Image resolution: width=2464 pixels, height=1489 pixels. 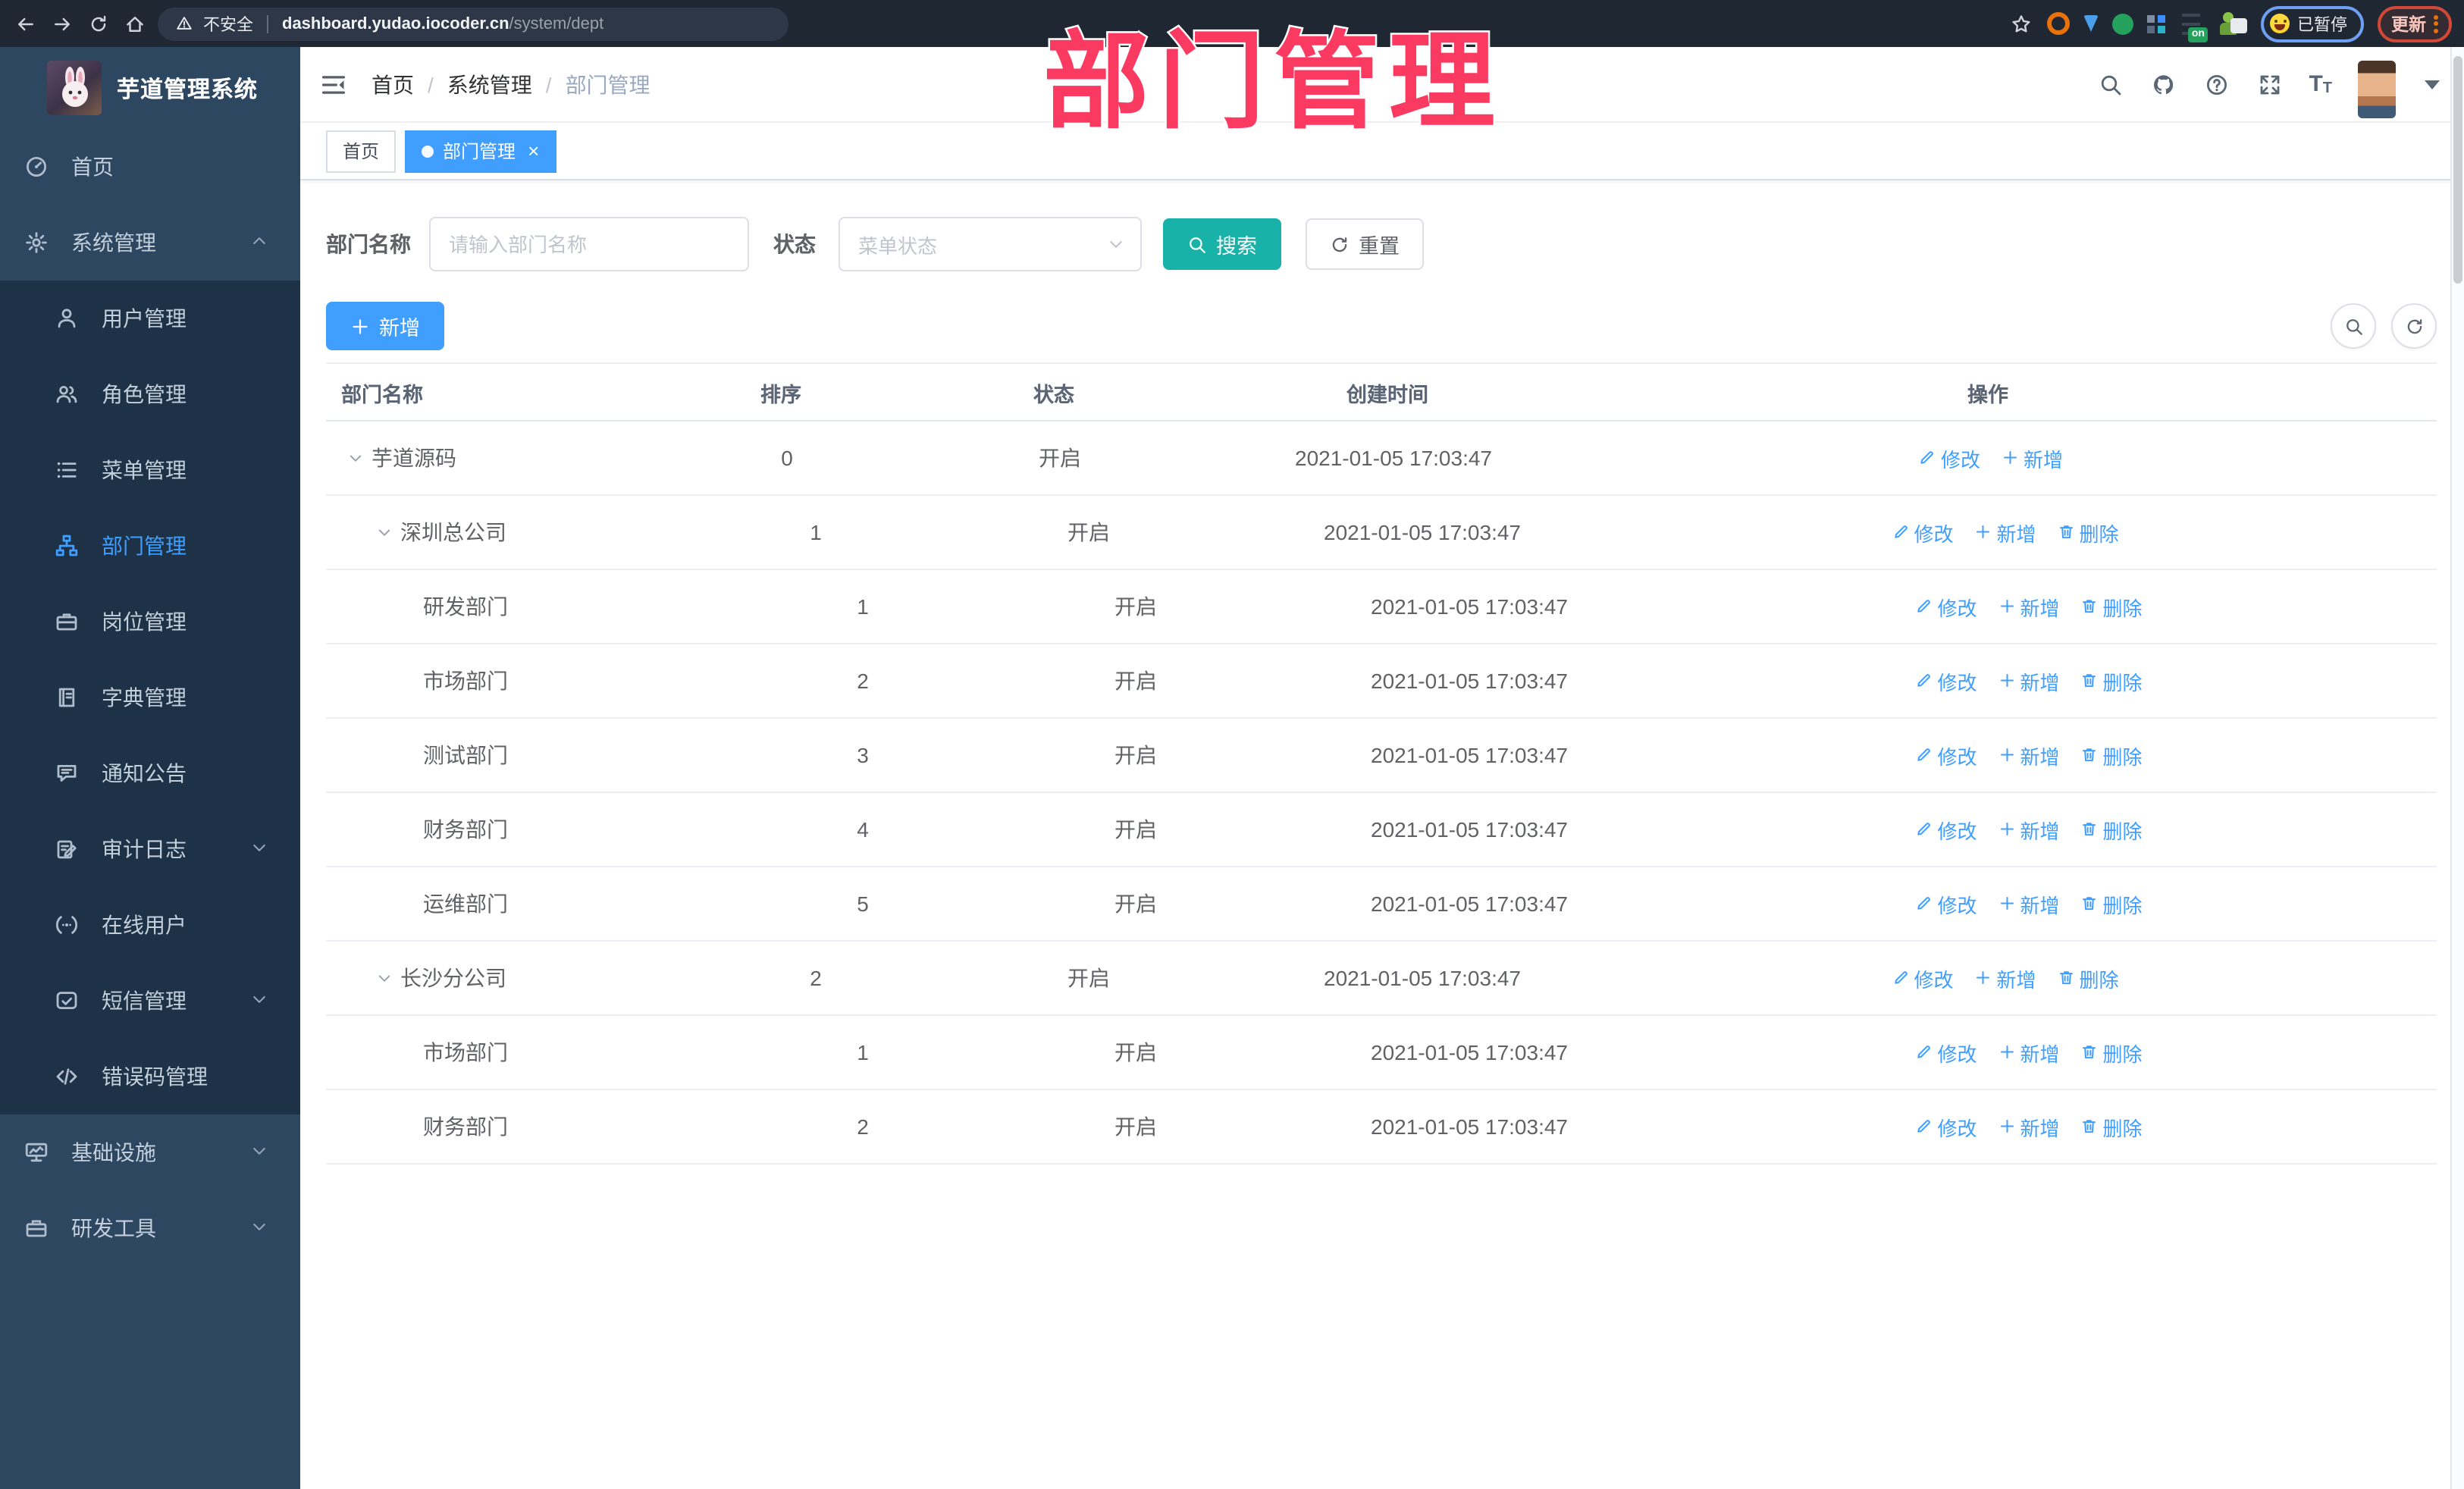 I want to click on status-select: 菜单状态, so click(x=991, y=244).